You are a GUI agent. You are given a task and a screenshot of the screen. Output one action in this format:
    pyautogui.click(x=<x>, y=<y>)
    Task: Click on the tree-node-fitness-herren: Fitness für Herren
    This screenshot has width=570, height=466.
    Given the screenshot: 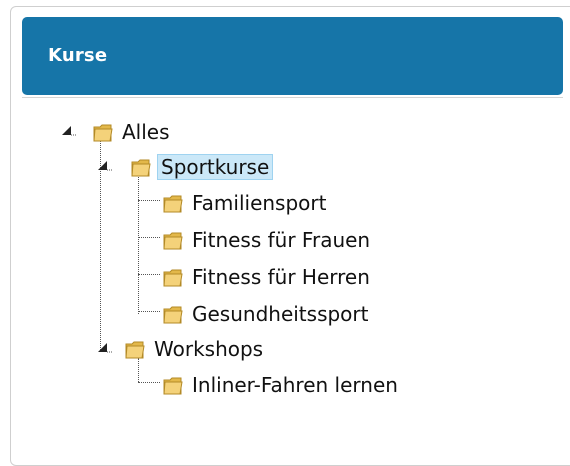 What is the action you would take?
    pyautogui.click(x=267, y=277)
    